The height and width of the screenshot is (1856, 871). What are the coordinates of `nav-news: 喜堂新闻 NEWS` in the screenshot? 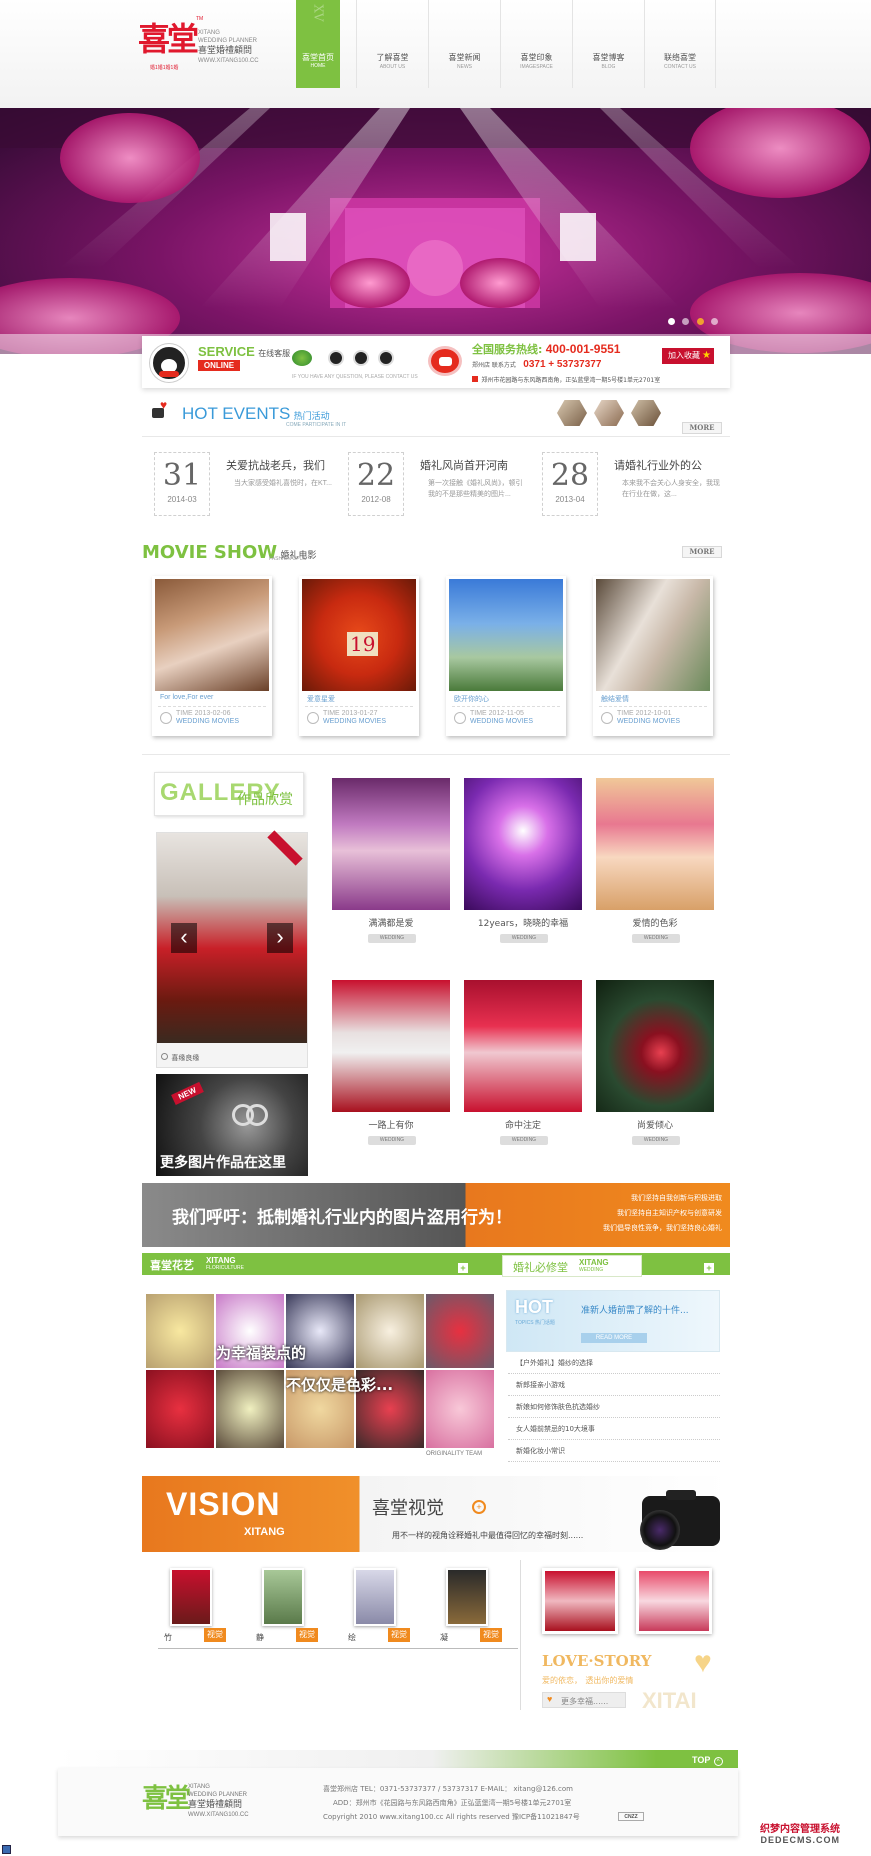 It's located at (464, 44).